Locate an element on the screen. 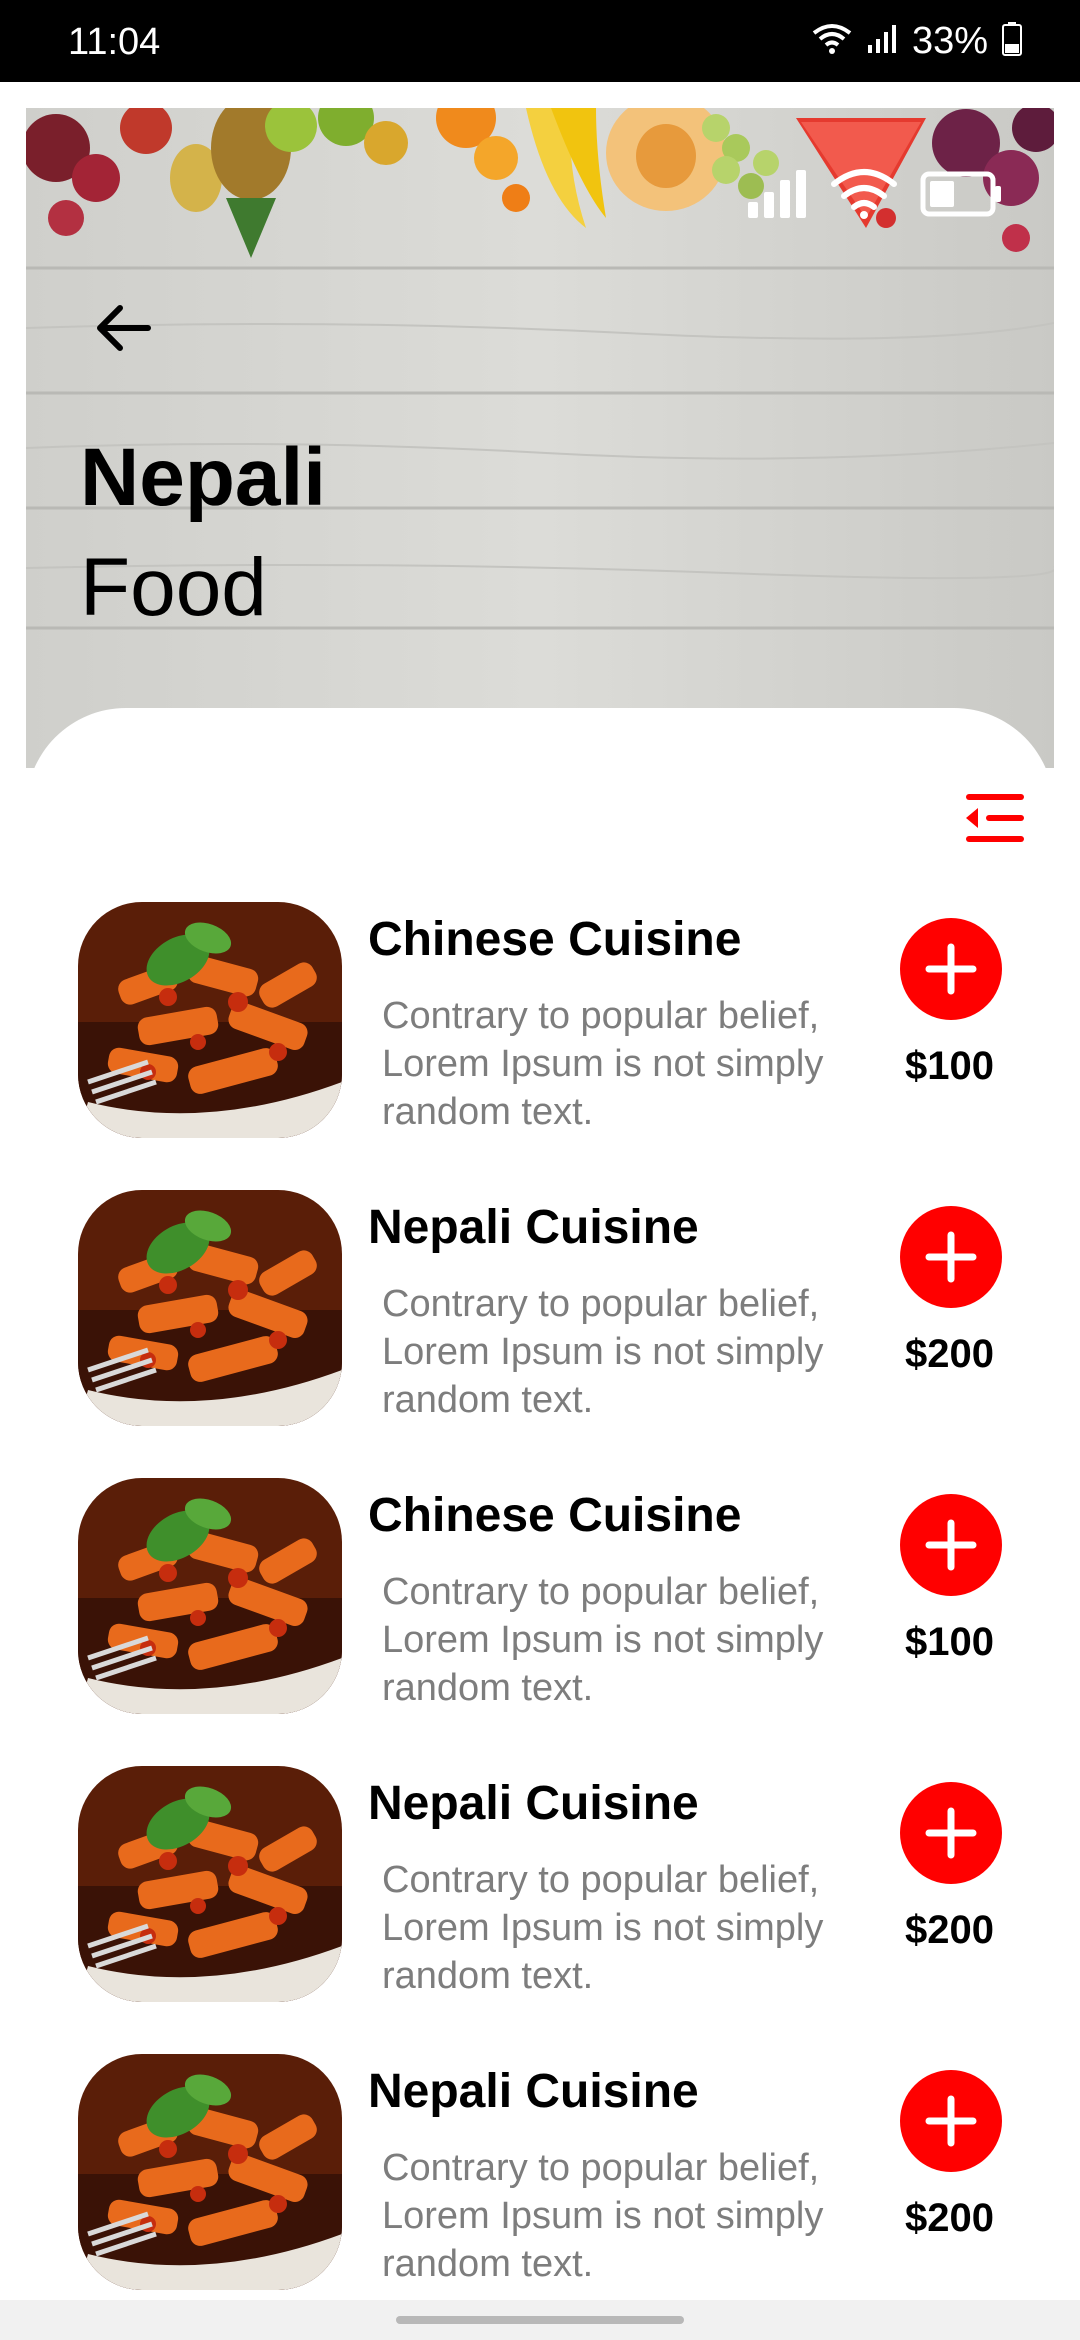  battery-icon is located at coordinates (1012, 41).